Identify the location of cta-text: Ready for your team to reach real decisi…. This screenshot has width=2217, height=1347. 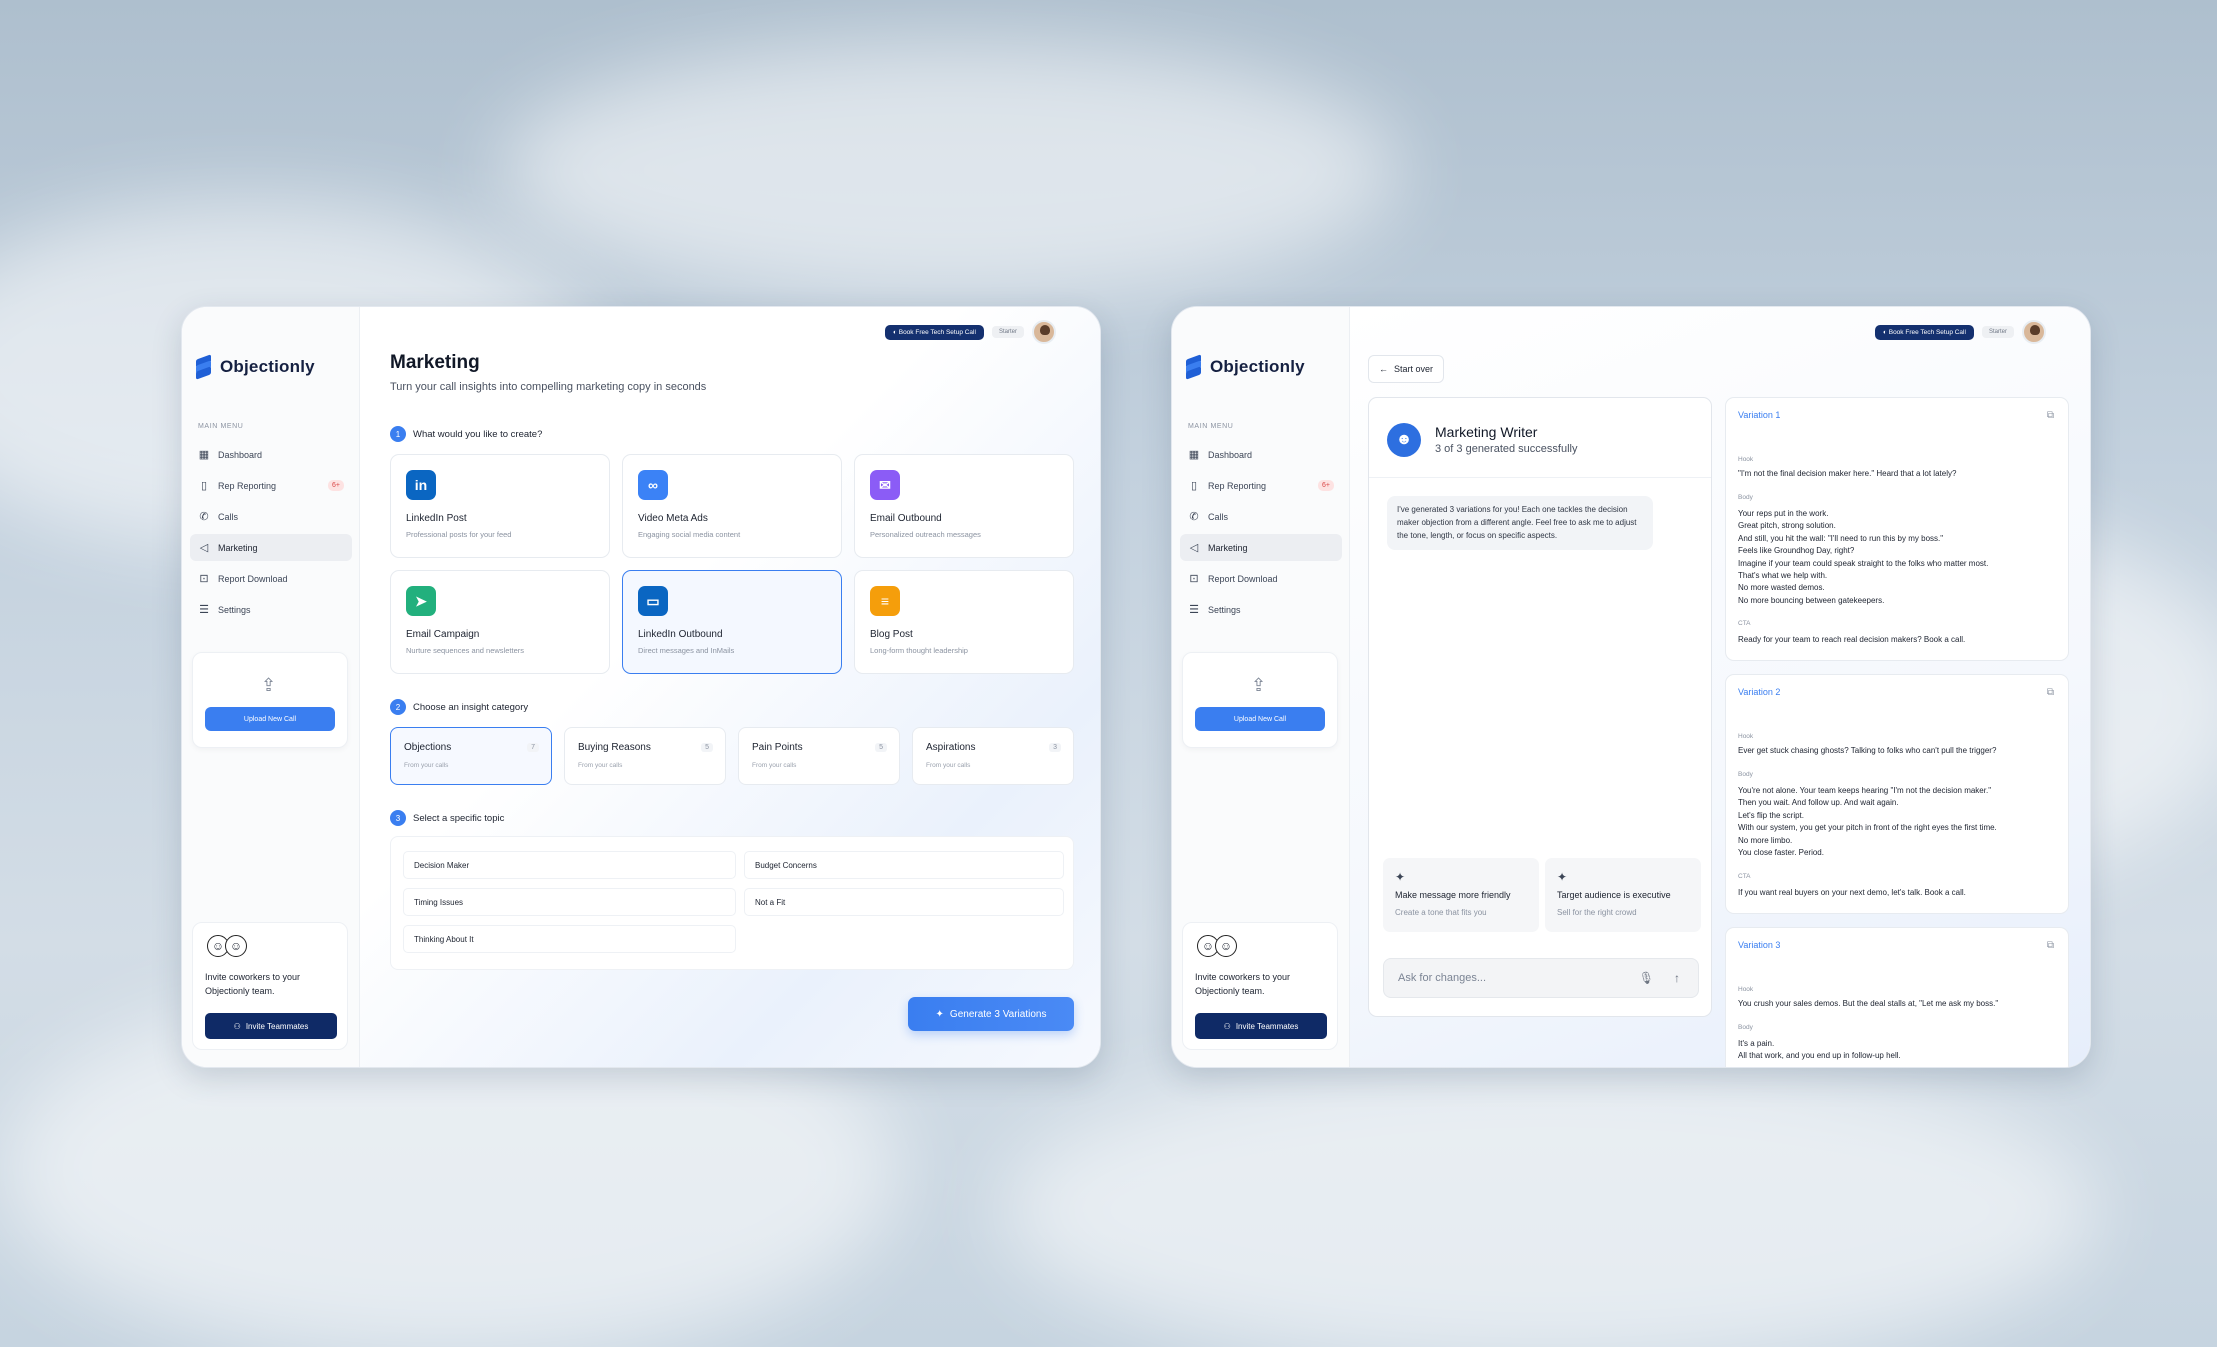
(1852, 639).